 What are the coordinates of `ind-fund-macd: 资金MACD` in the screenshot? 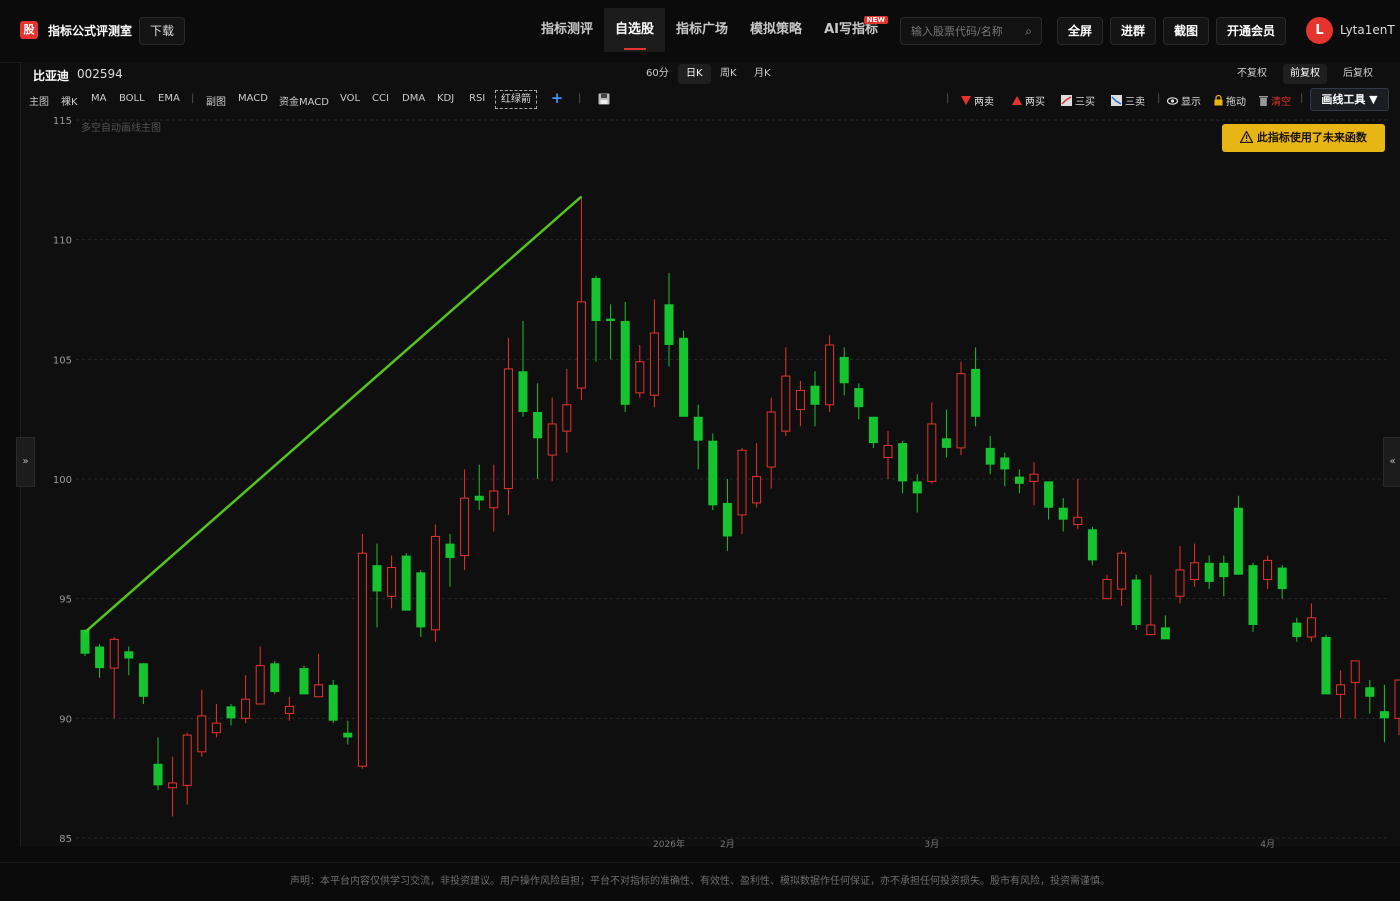 It's located at (304, 100).